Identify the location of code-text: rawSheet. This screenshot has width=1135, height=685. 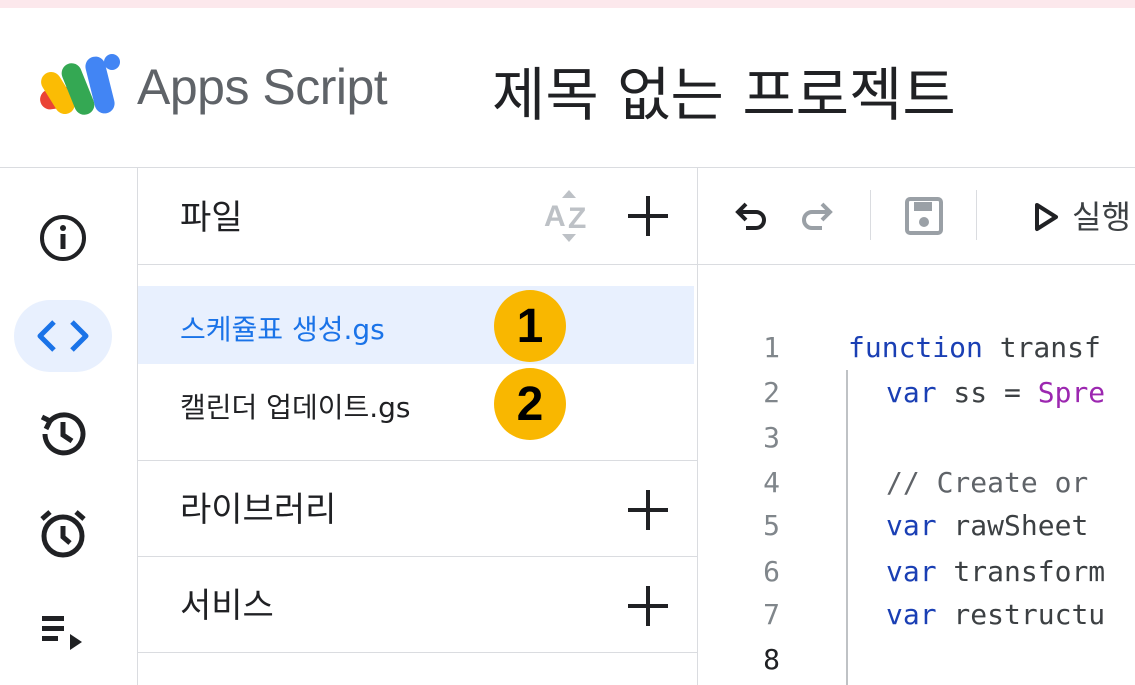
(1012, 525).